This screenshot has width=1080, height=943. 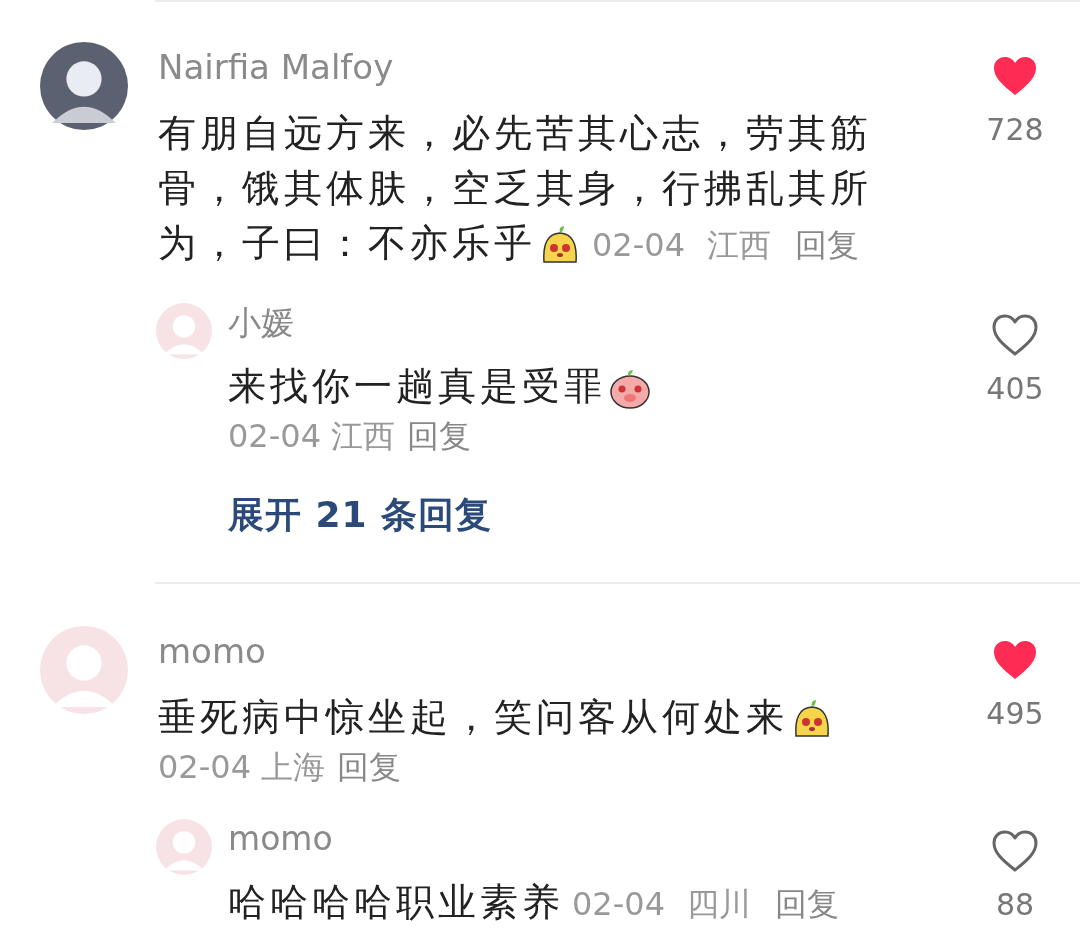 I want to click on username: Nairfia Malfoy, so click(x=276, y=67).